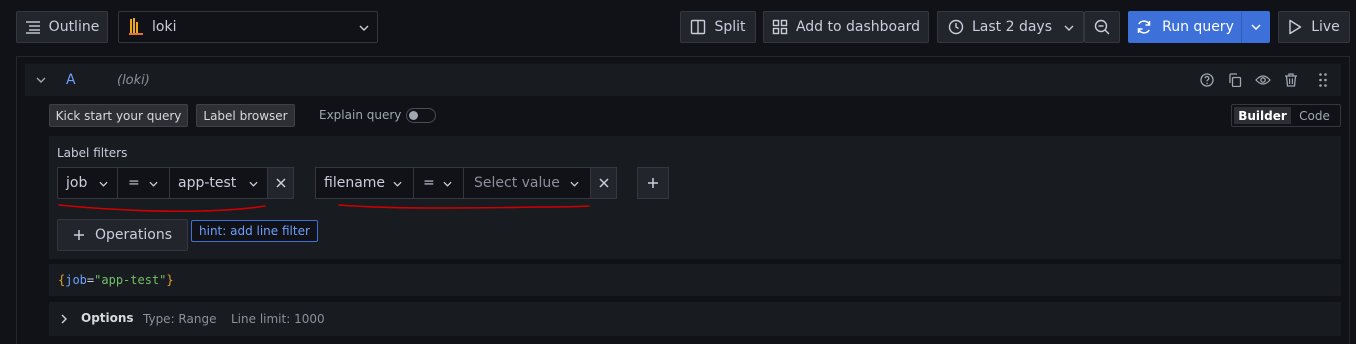  I want to click on builder-mode-tab: Builder, so click(1262, 115).